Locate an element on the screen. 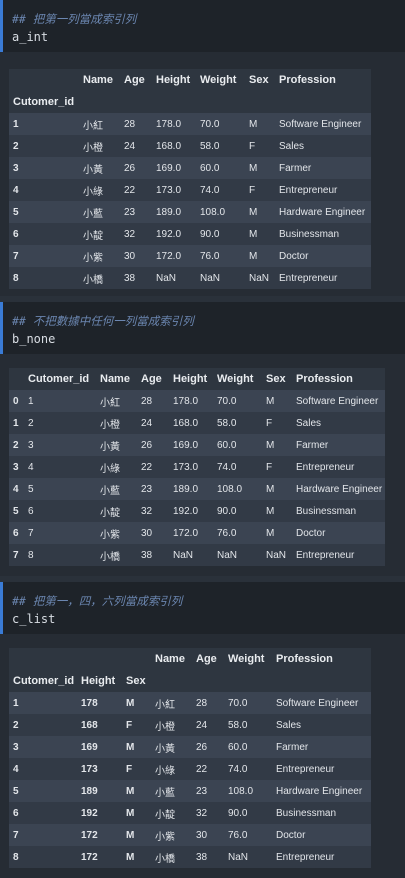 This screenshot has height=878, width=405. header-cell: Height is located at coordinates (195, 379).